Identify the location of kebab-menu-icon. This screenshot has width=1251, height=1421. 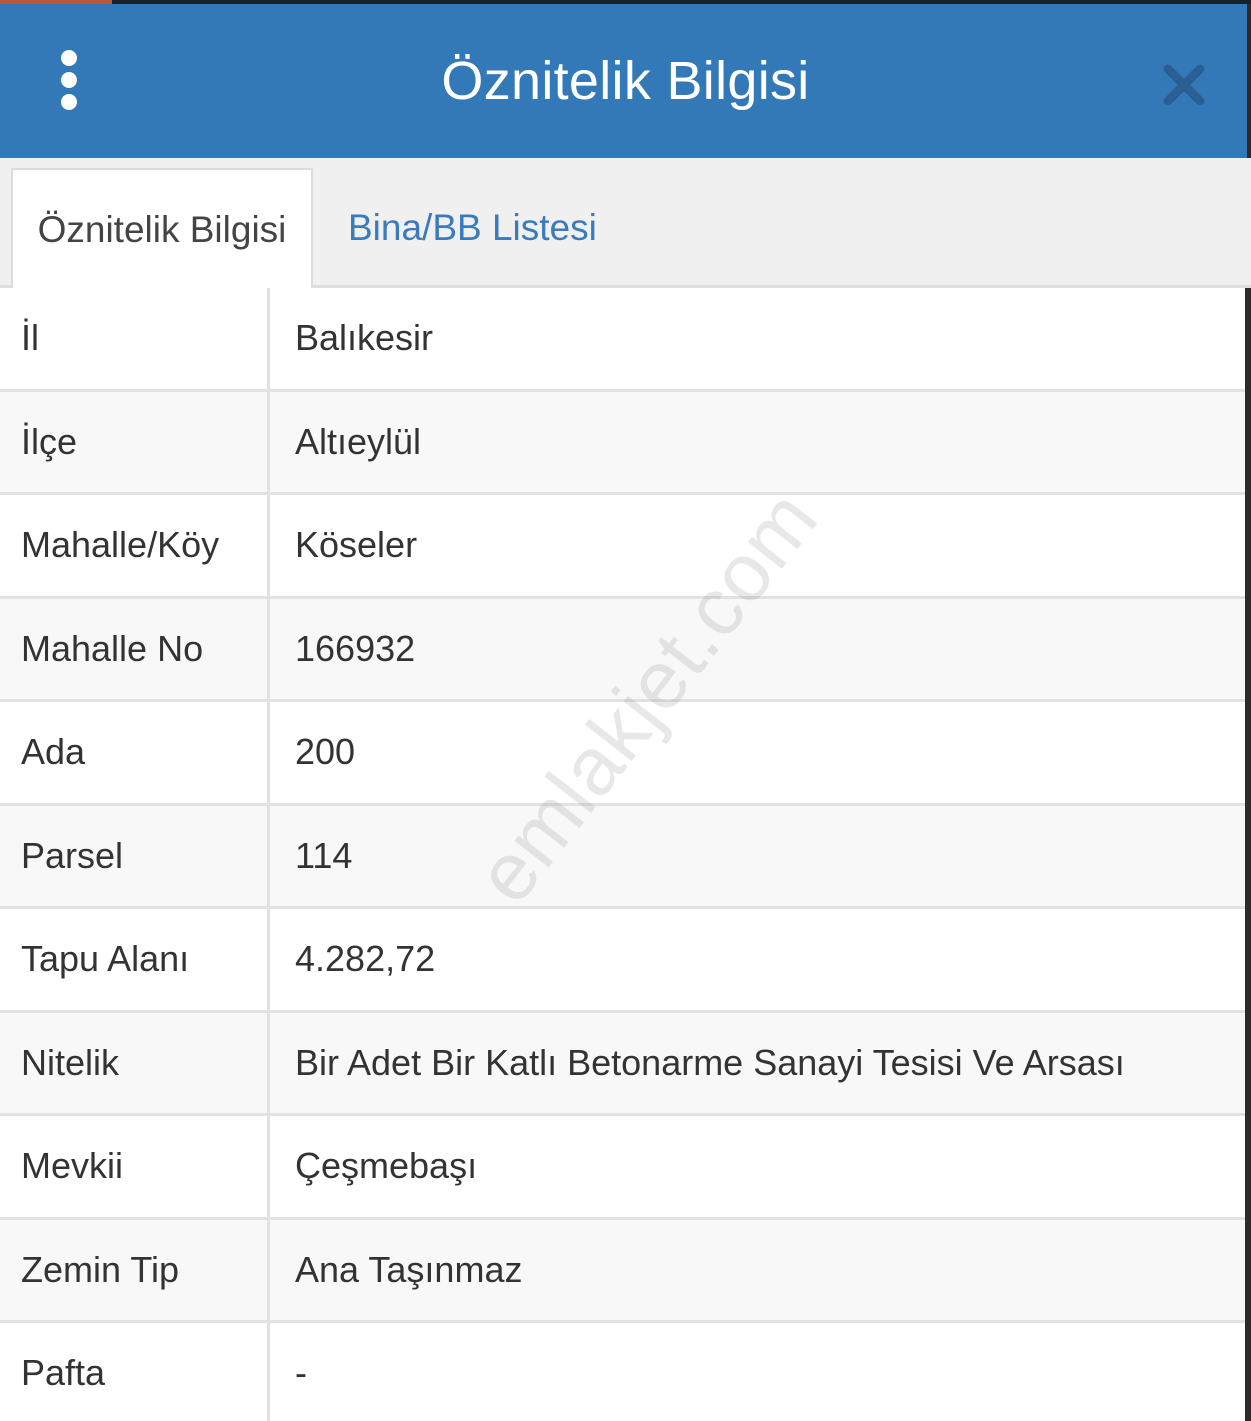
(69, 80).